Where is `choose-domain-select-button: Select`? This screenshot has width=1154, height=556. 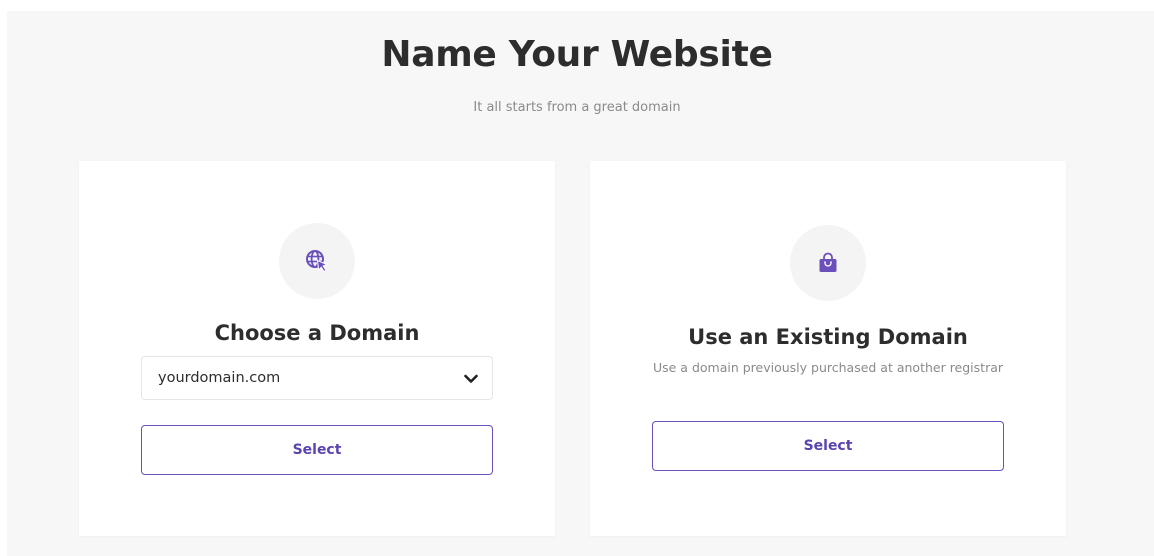
choose-domain-select-button: Select is located at coordinates (317, 450).